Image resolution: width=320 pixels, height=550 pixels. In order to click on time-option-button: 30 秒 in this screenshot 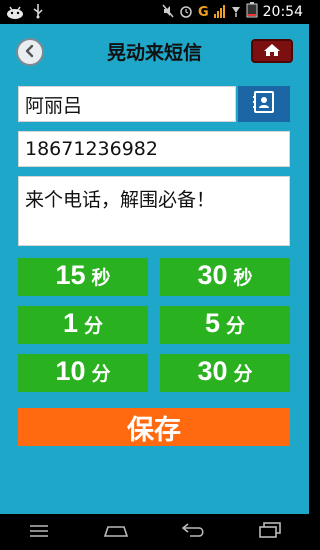, I will do `click(225, 277)`.